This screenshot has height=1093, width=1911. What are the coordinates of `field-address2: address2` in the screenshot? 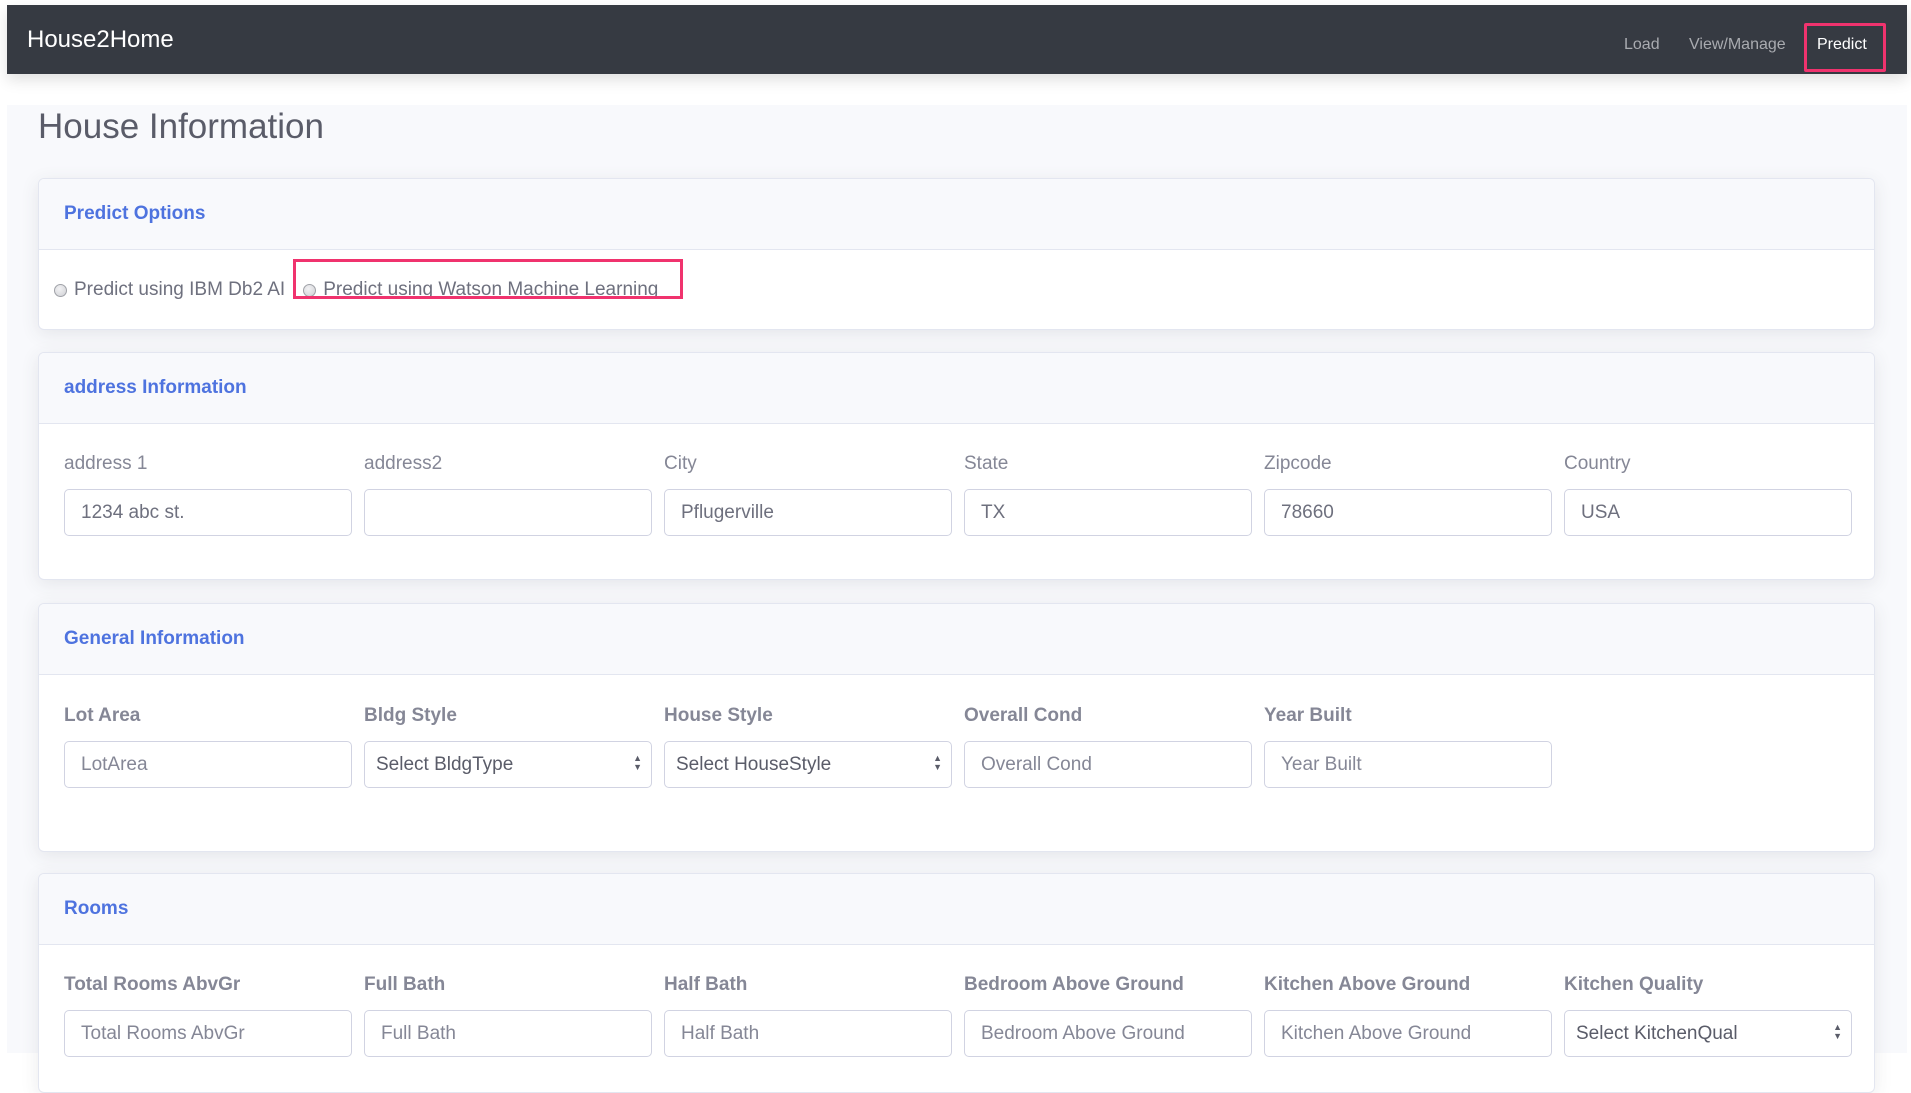 It's located at (508, 493).